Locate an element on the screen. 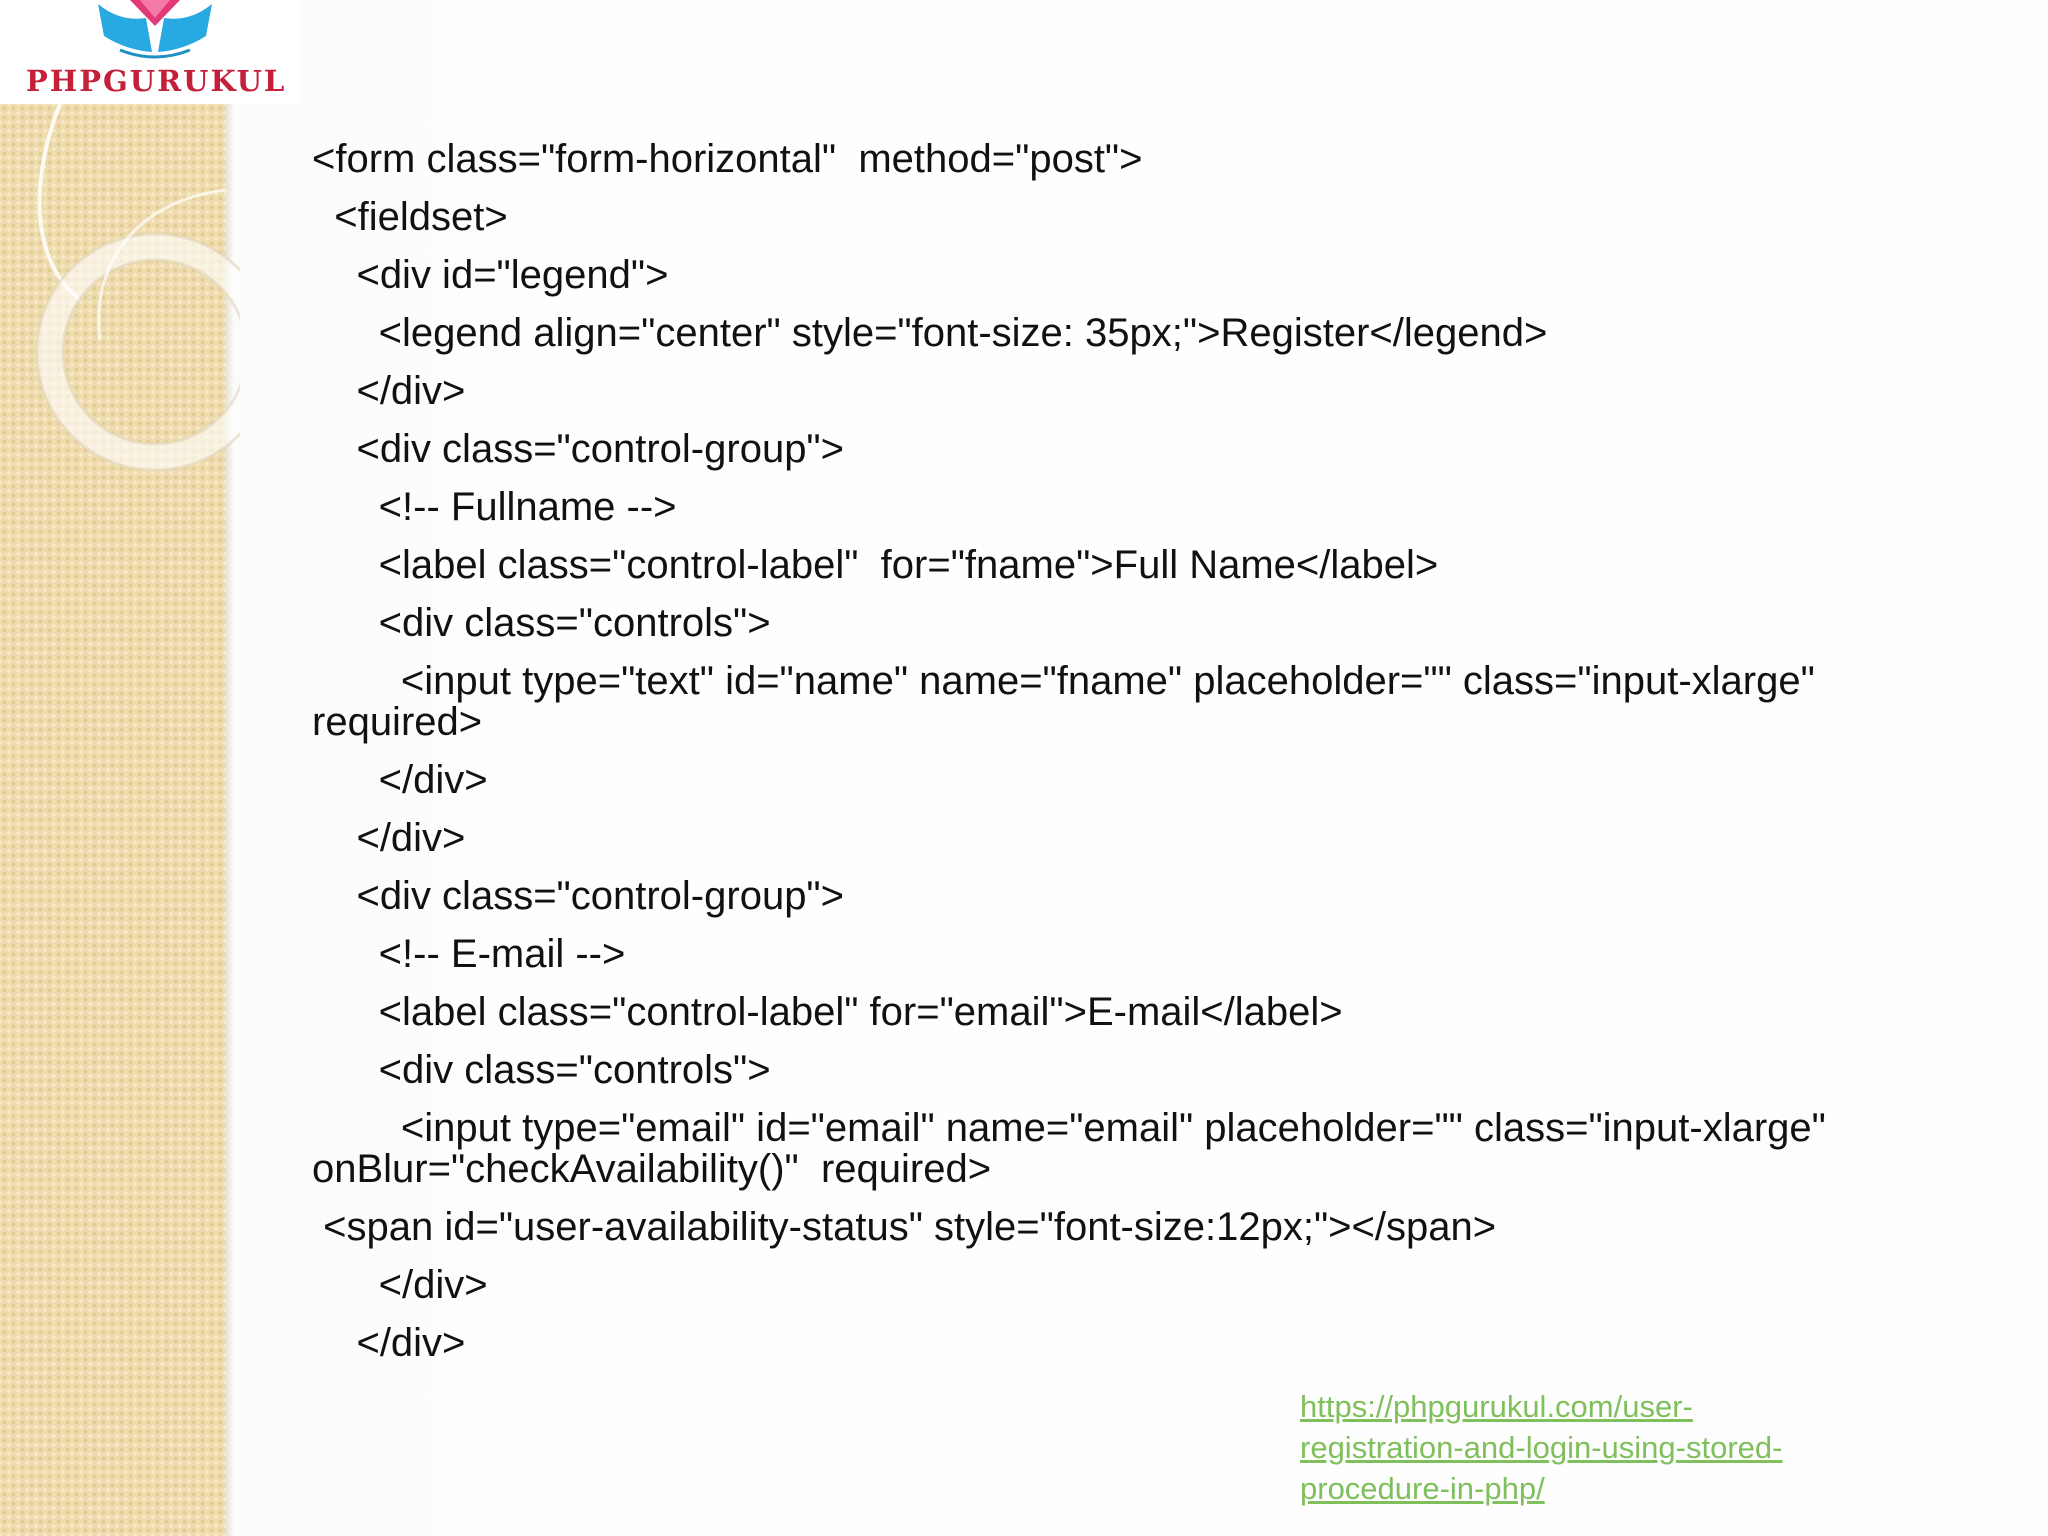  code-line: <!-- Fullname --> is located at coordinates (494, 507).